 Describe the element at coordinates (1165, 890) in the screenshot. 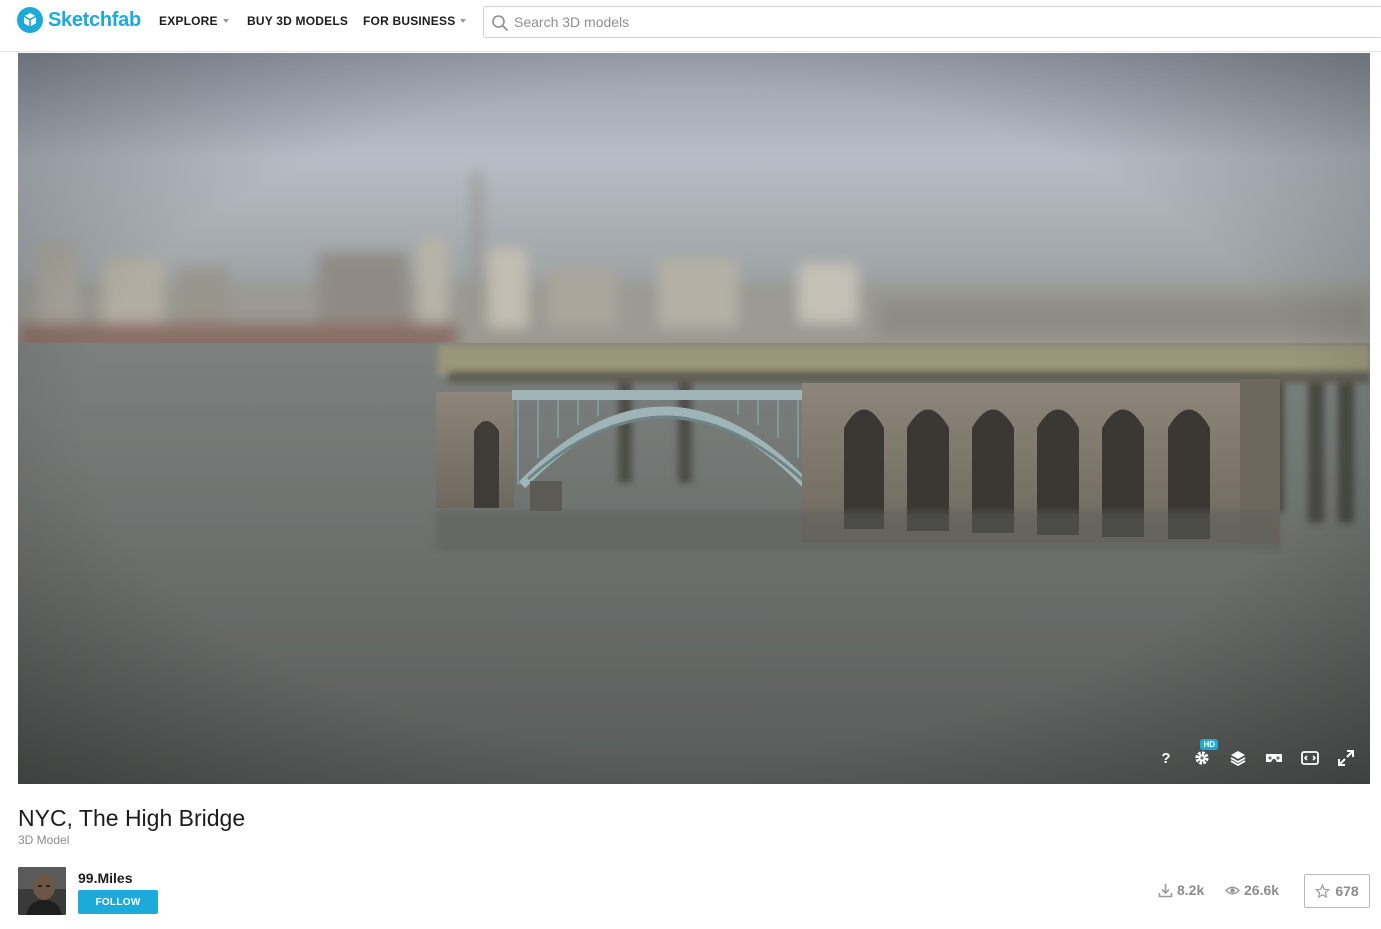

I see `download-icon` at that location.